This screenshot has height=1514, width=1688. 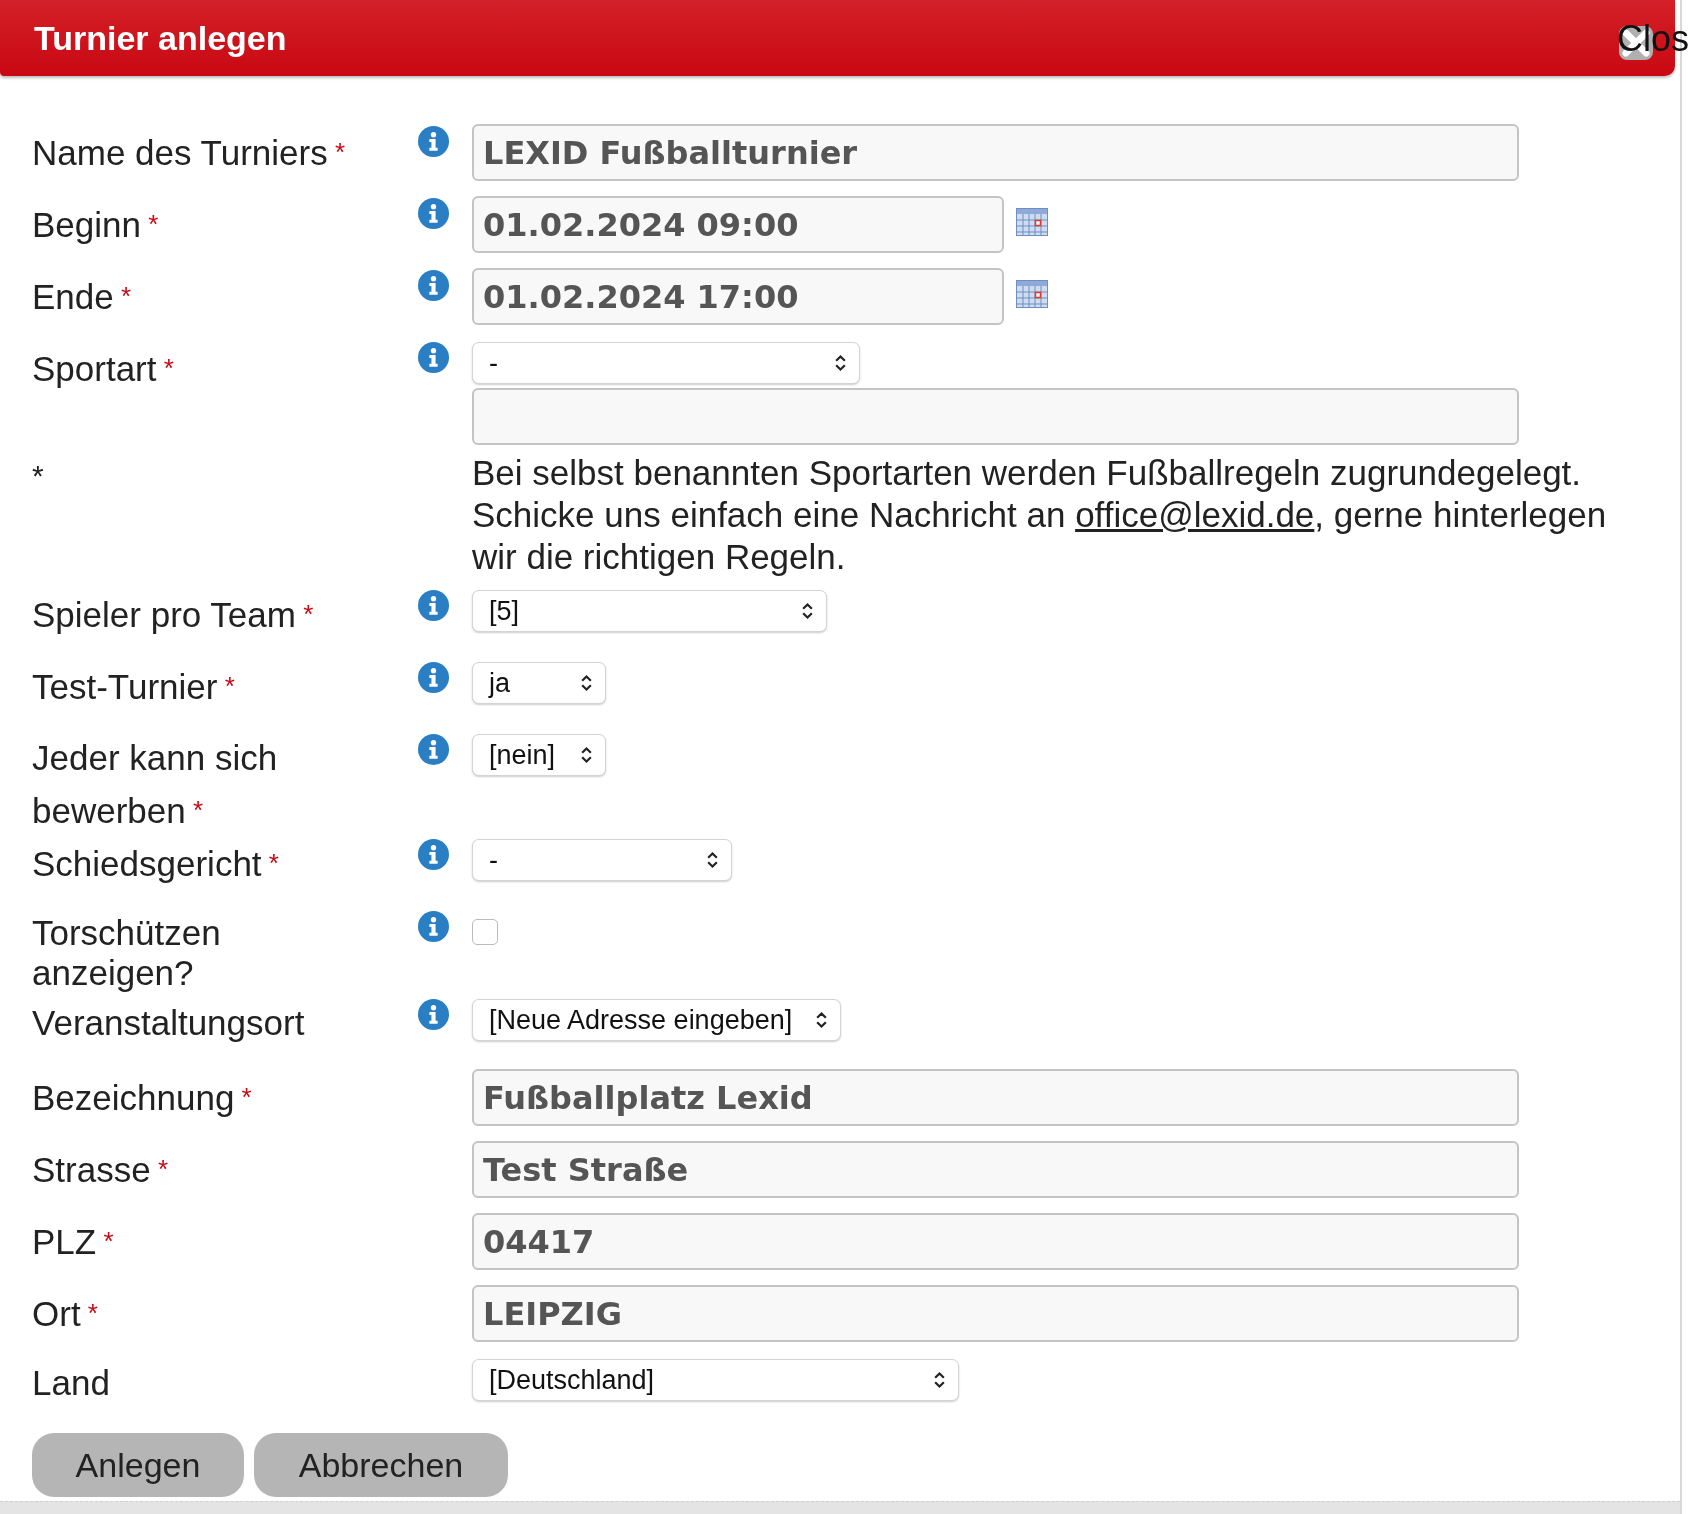 What do you see at coordinates (995, 152) in the screenshot?
I see `input-field: LEXID Fußballturnier` at bounding box center [995, 152].